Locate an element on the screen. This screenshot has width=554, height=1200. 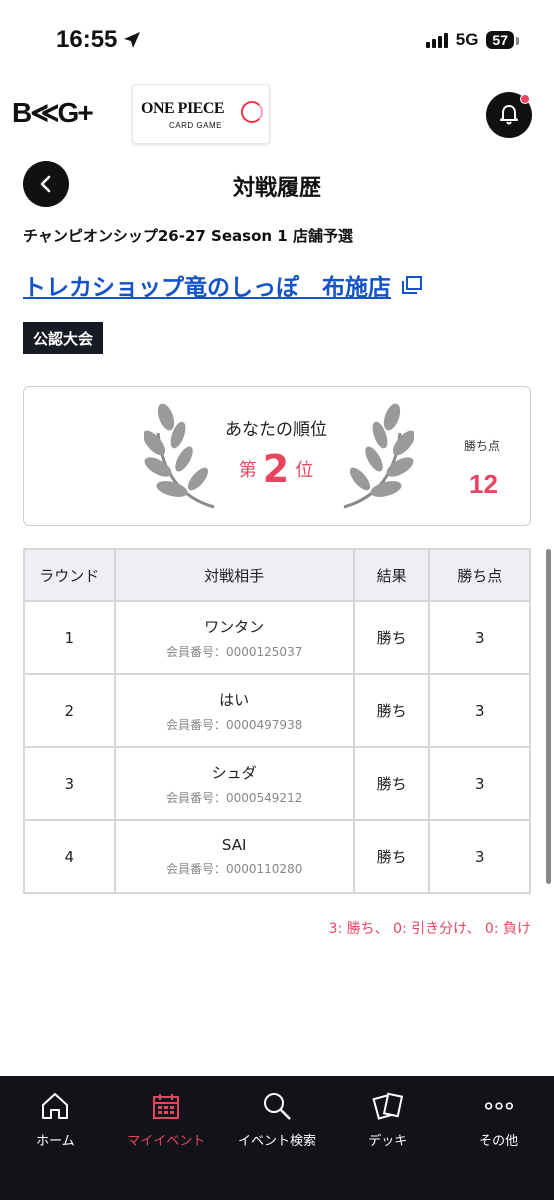
official-tournament-badge: 公認大会 is located at coordinates (63, 338).